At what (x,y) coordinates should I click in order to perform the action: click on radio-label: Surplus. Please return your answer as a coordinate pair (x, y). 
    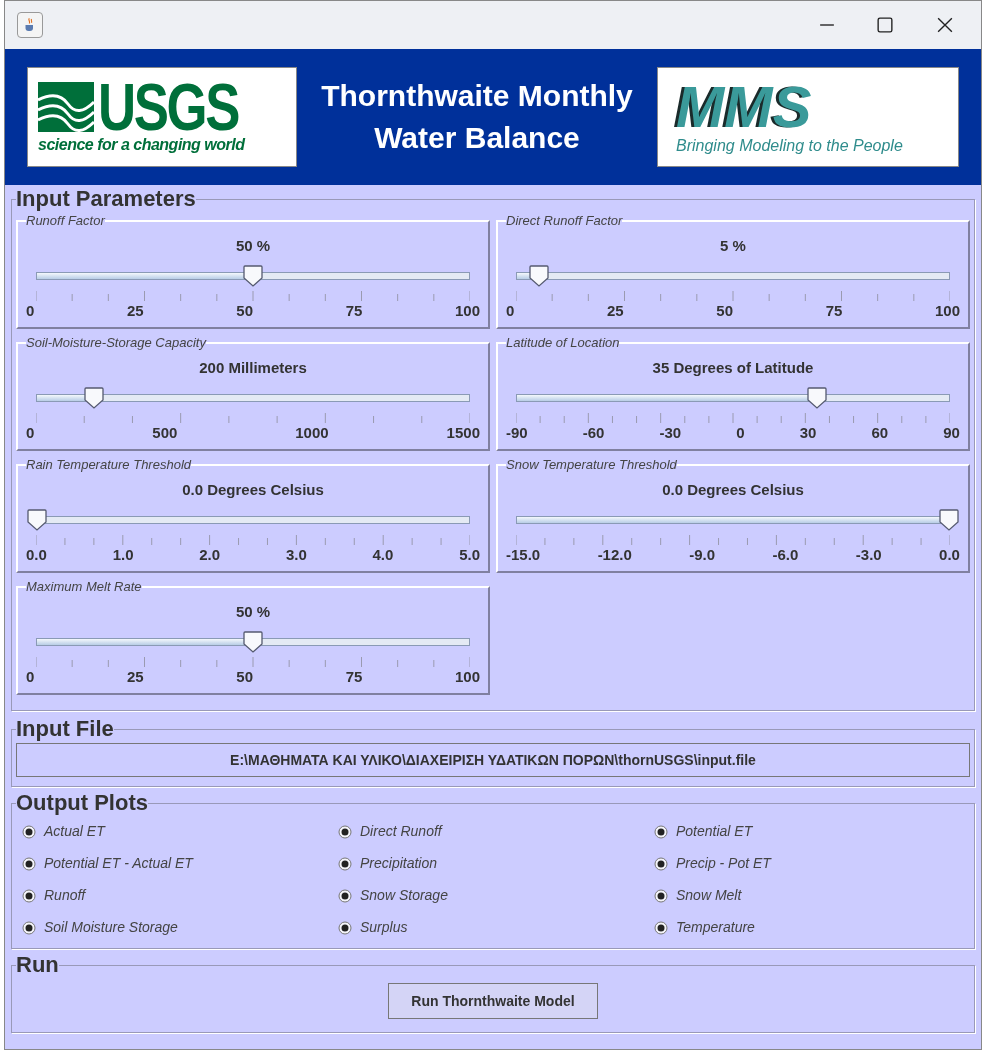
    Looking at the image, I should click on (384, 927).